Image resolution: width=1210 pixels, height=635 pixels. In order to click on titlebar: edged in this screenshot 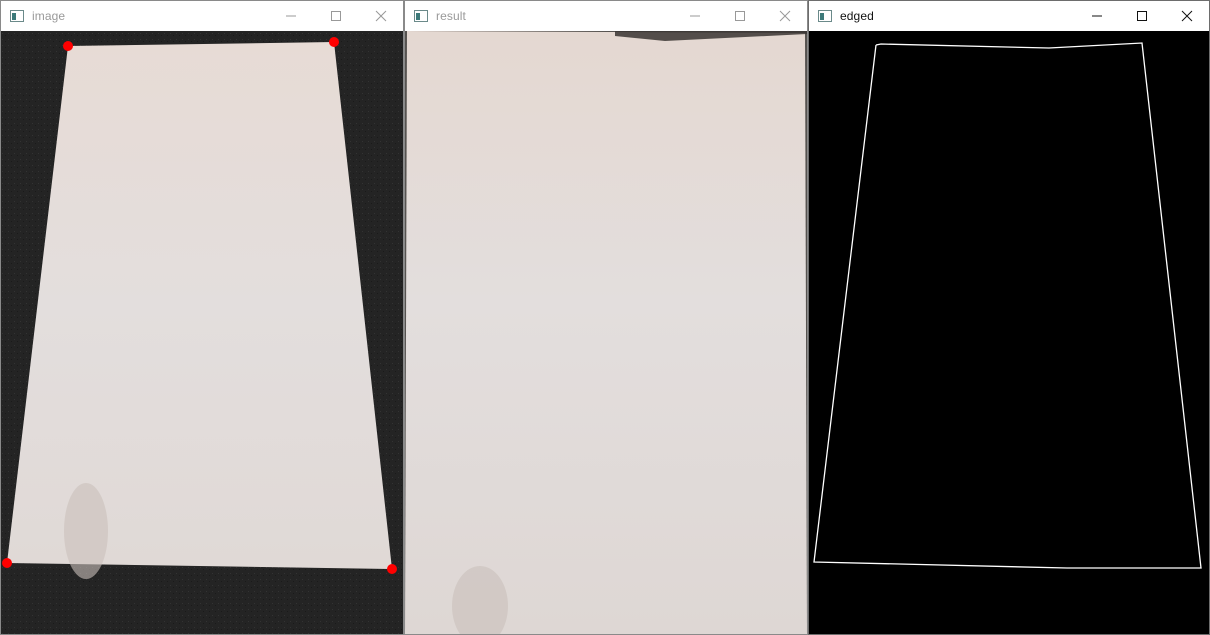, I will do `click(1009, 16)`.